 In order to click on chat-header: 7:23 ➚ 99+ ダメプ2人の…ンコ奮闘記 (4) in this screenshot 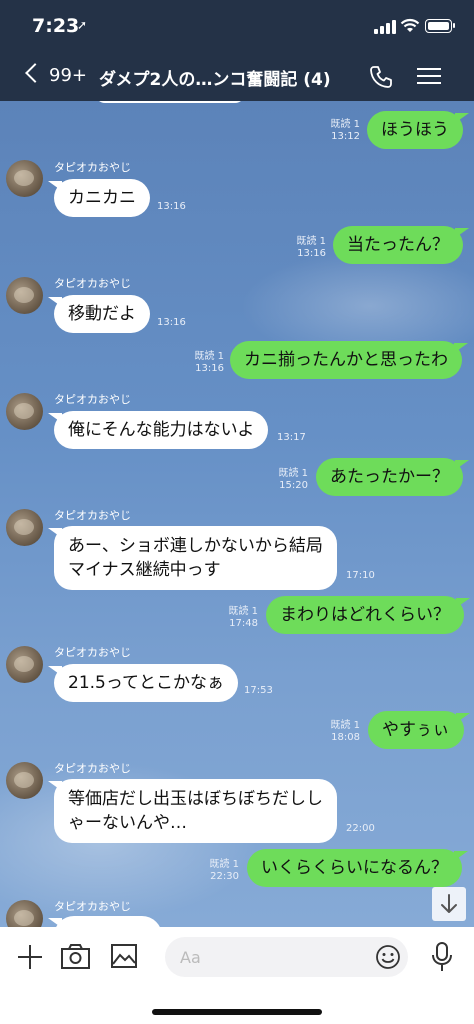, I will do `click(237, 50)`.